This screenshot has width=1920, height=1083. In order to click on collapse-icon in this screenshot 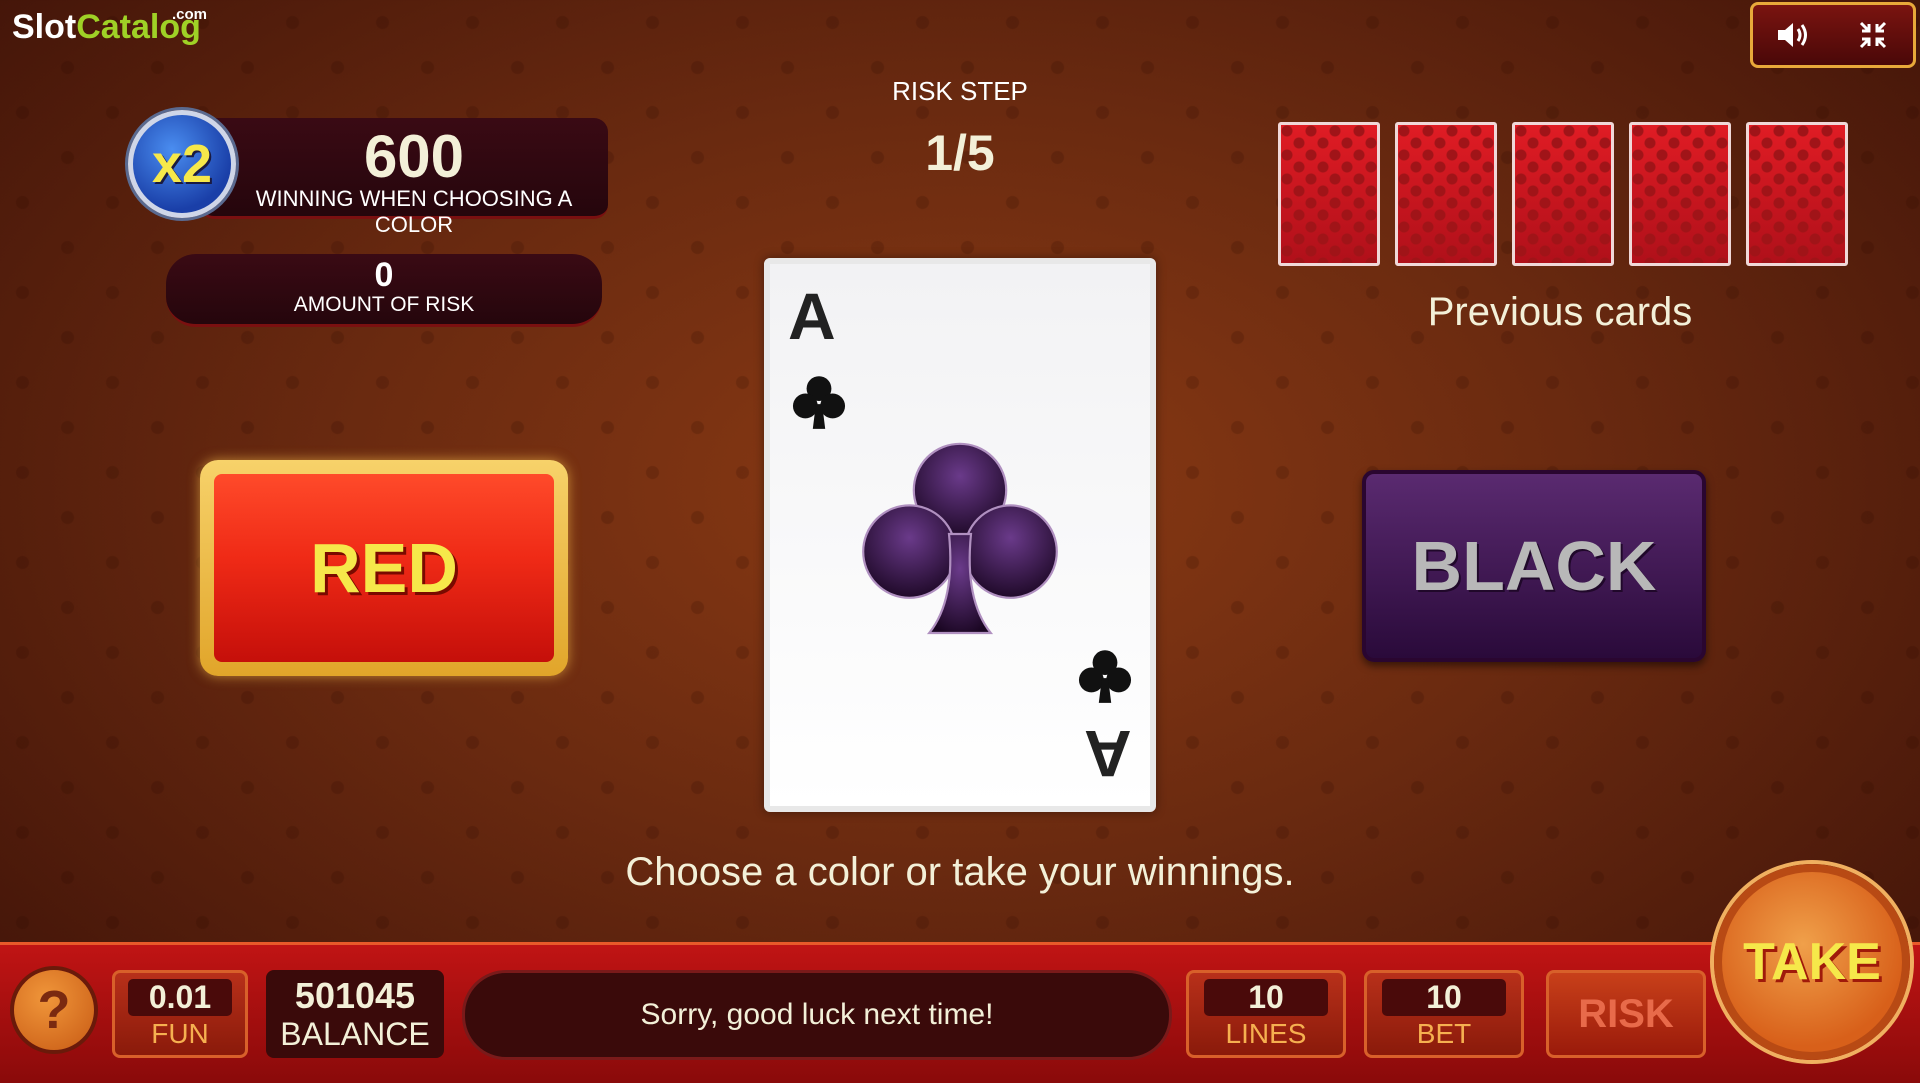, I will do `click(1873, 35)`.